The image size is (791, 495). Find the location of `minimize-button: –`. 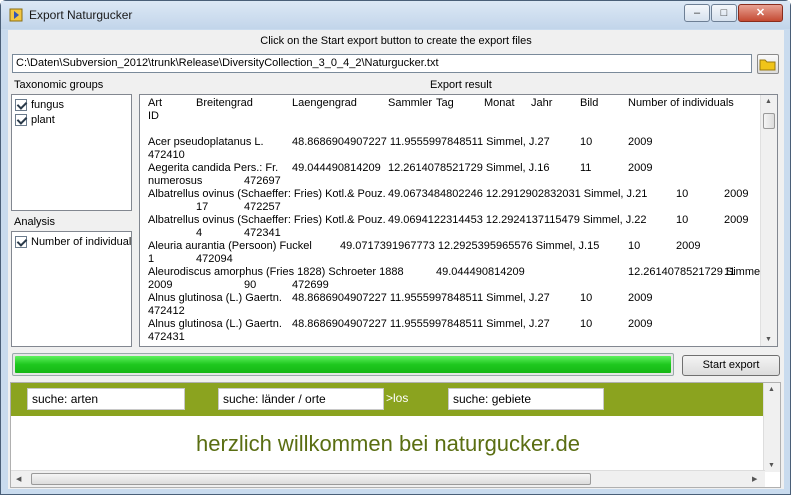

minimize-button: – is located at coordinates (697, 13).